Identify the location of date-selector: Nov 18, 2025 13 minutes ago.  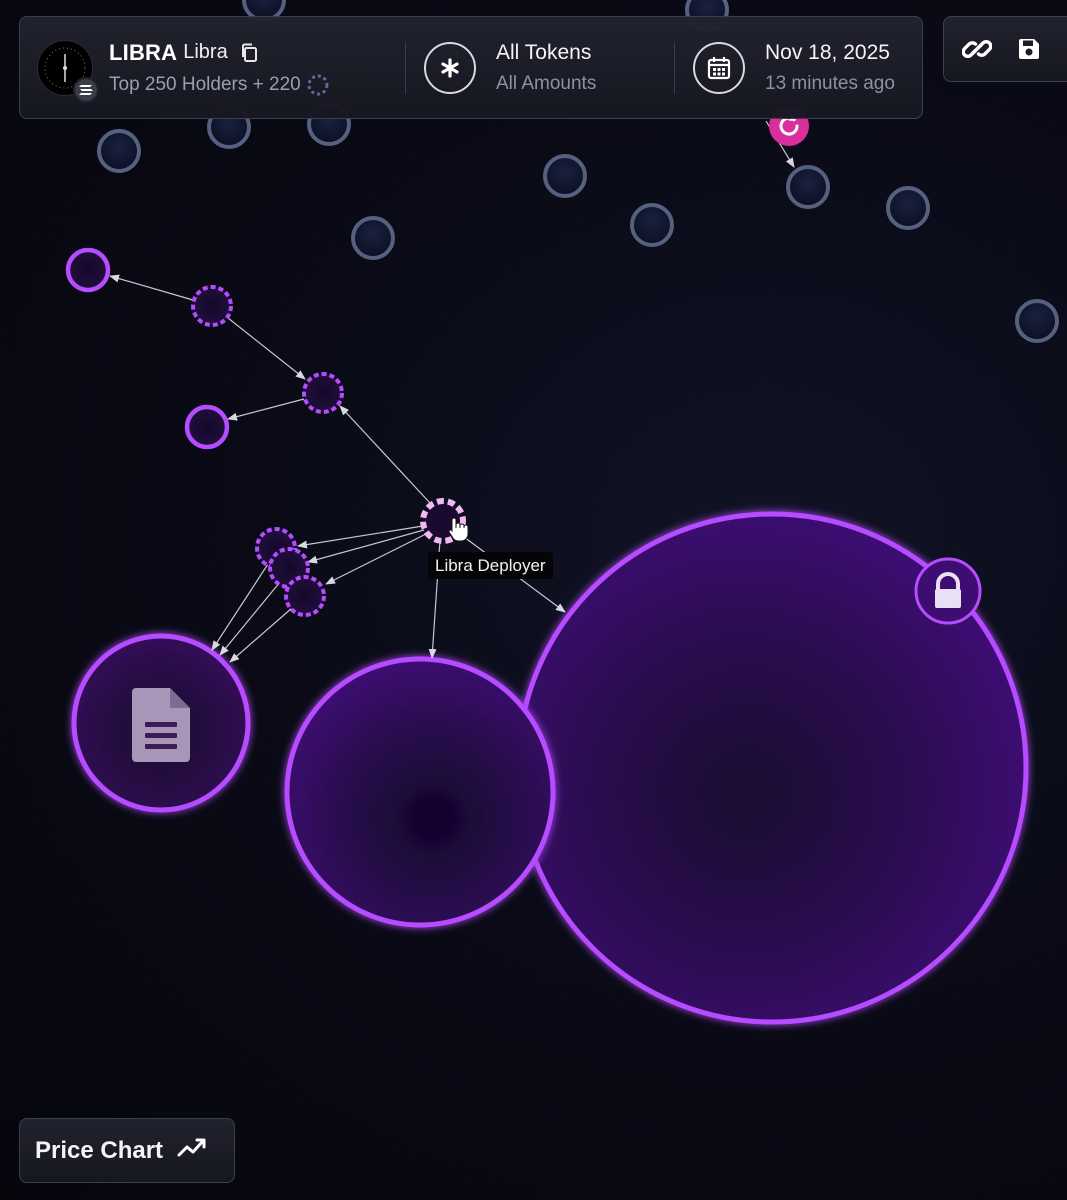
(798, 67).